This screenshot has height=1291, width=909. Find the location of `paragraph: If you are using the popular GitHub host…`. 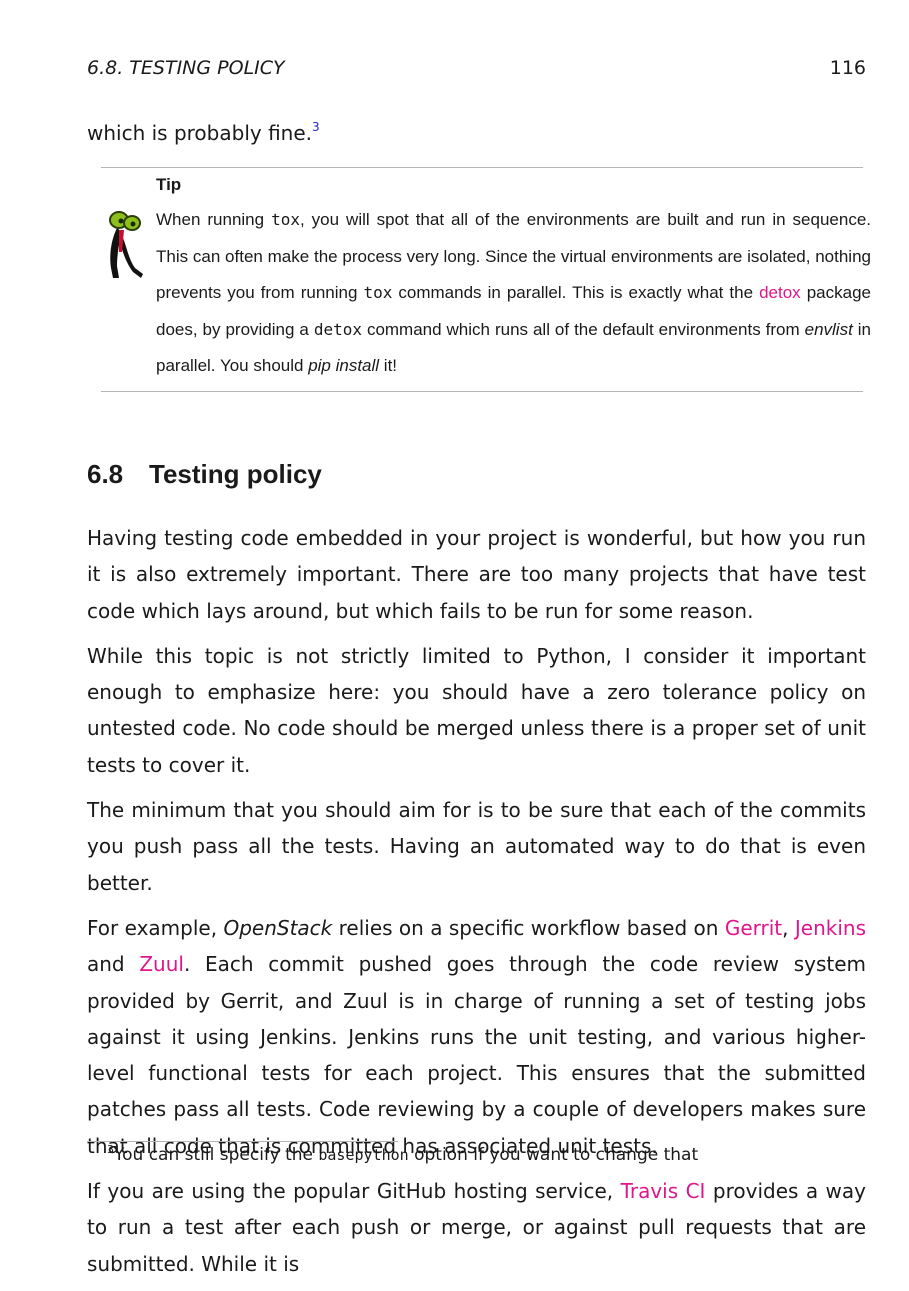

paragraph: If you are using the popular GitHub host… is located at coordinates (476, 1227).